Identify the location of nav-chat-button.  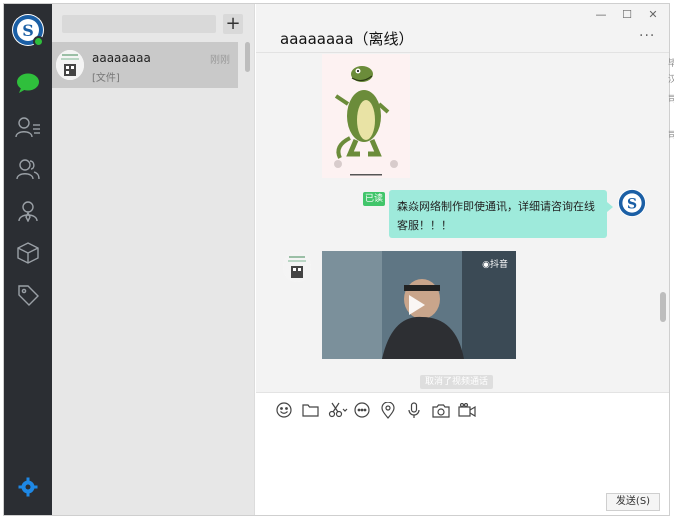
(28, 84).